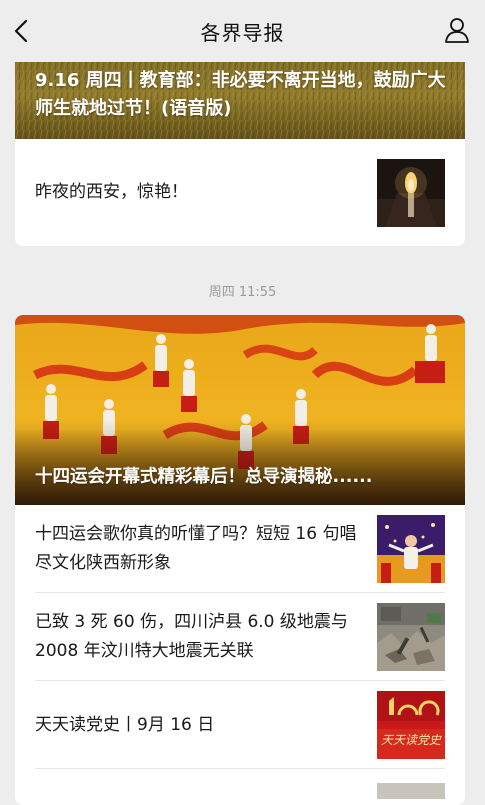  I want to click on profile-button, so click(457, 30).